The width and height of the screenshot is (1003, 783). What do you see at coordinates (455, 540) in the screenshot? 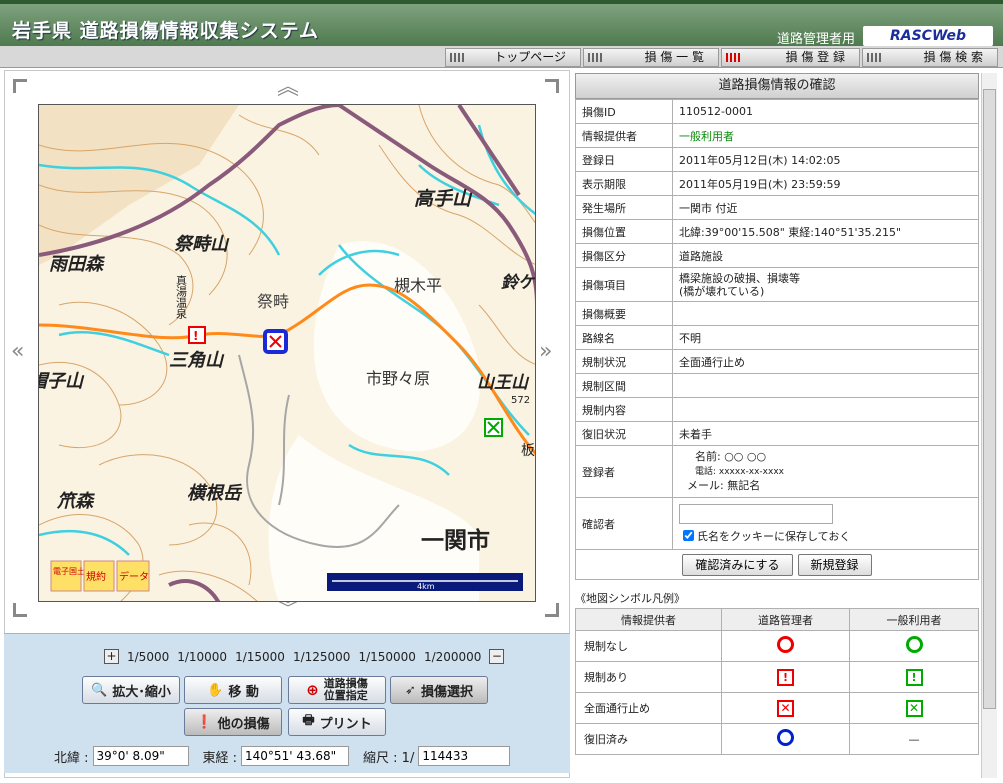
I see `map-label: 一関市` at bounding box center [455, 540].